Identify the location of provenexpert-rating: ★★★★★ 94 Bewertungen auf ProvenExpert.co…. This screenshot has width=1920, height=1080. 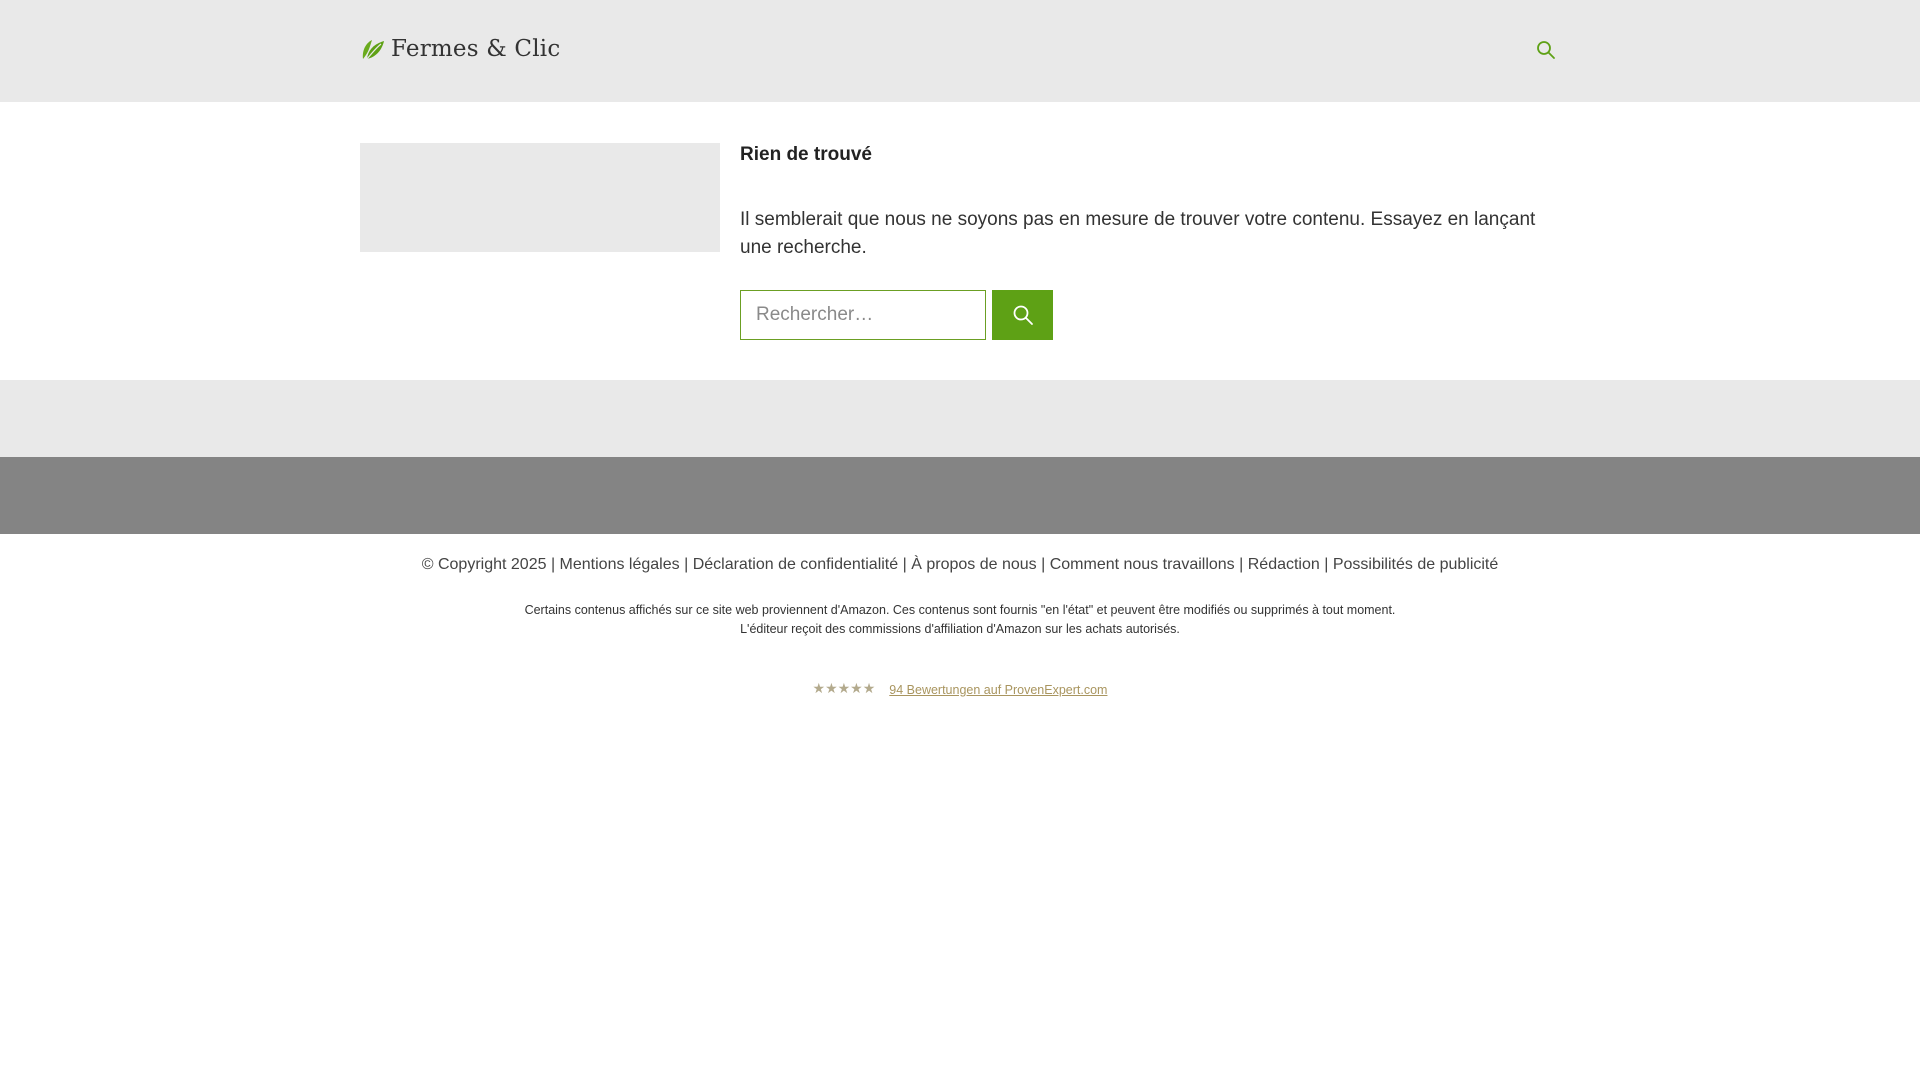
(960, 688).